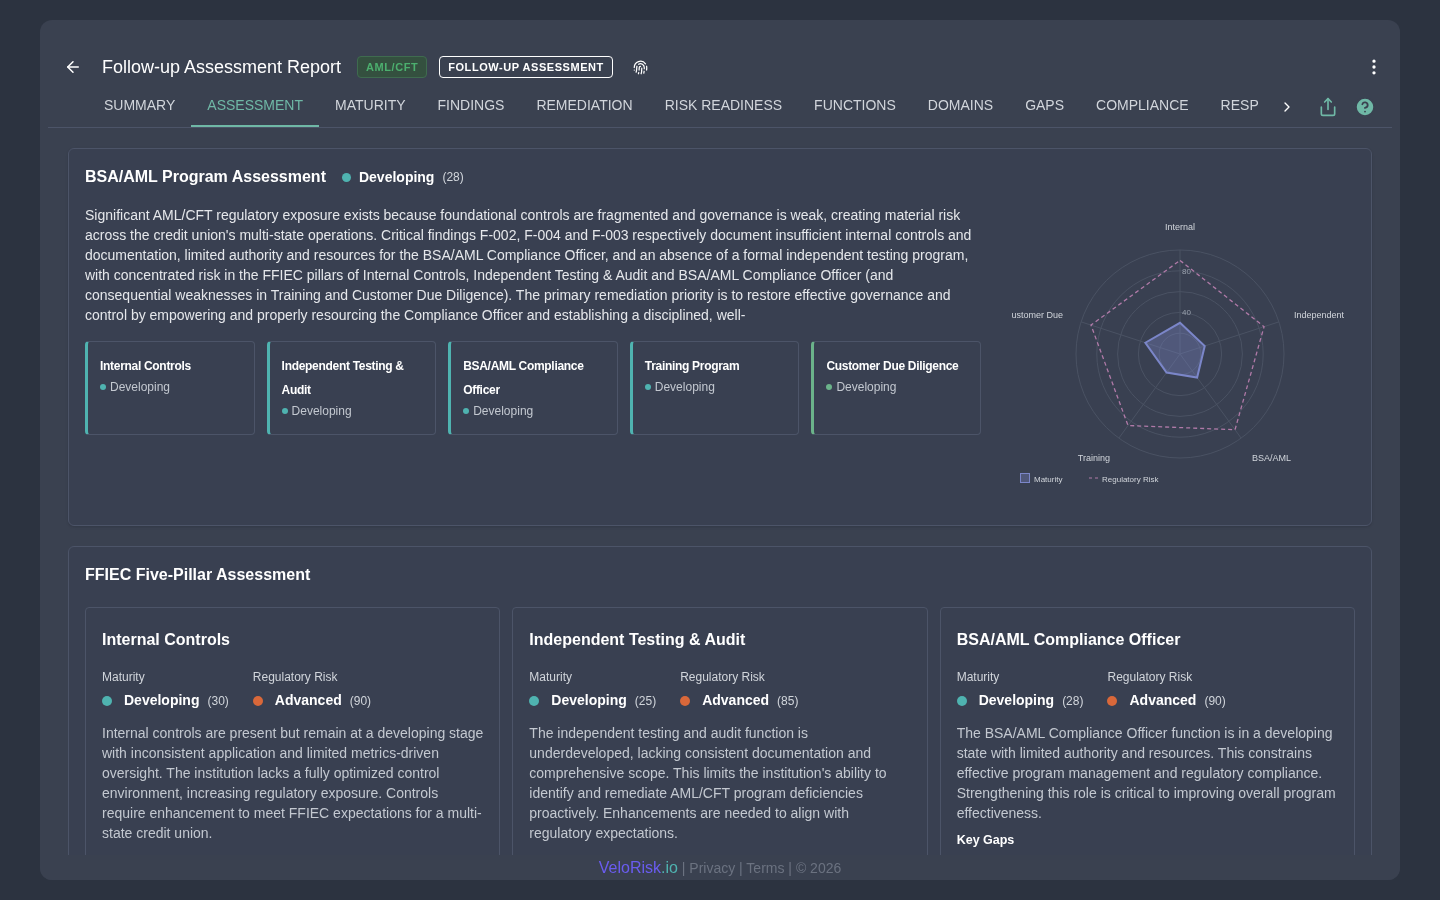 The width and height of the screenshot is (1440, 900). Describe the element at coordinates (692, 366) in the screenshot. I see `pillar-name: Training Program` at that location.